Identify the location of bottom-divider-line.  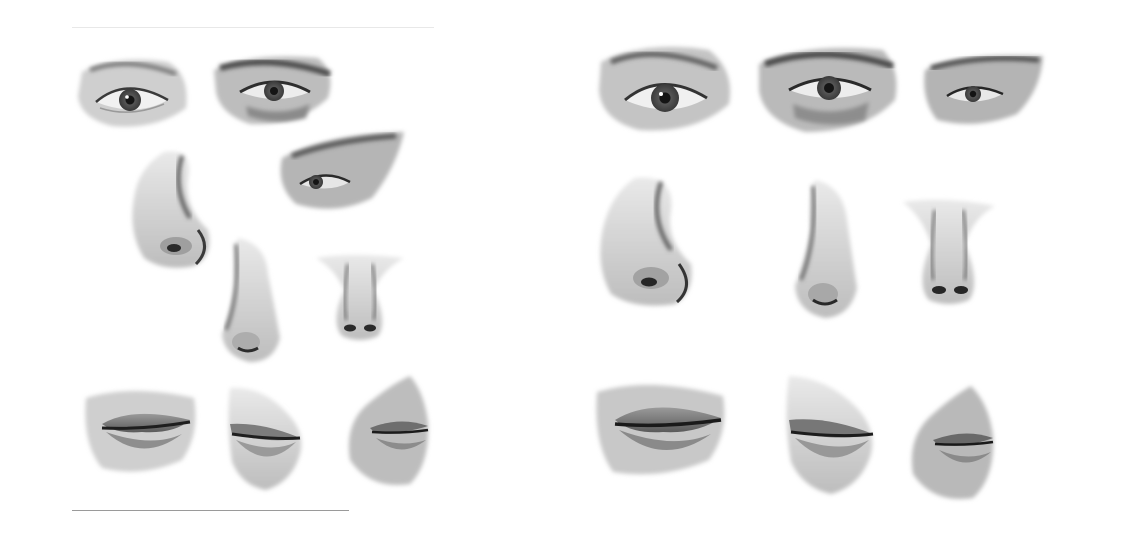
(210, 510).